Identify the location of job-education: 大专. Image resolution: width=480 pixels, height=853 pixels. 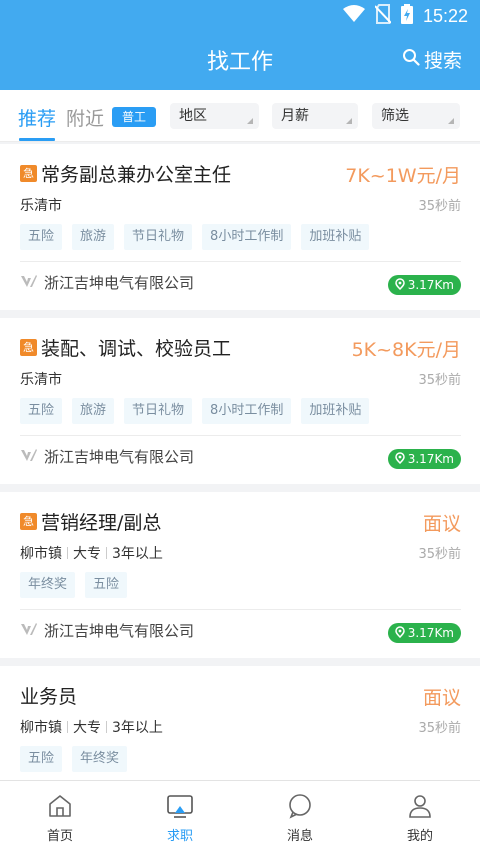
(87, 728).